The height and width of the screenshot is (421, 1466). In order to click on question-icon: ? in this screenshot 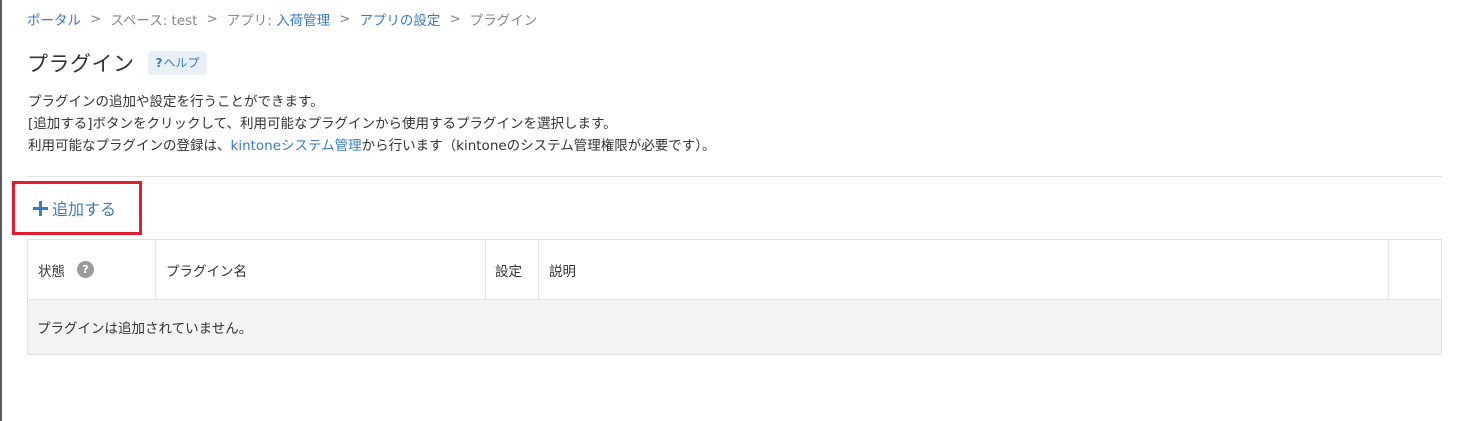, I will do `click(85, 269)`.